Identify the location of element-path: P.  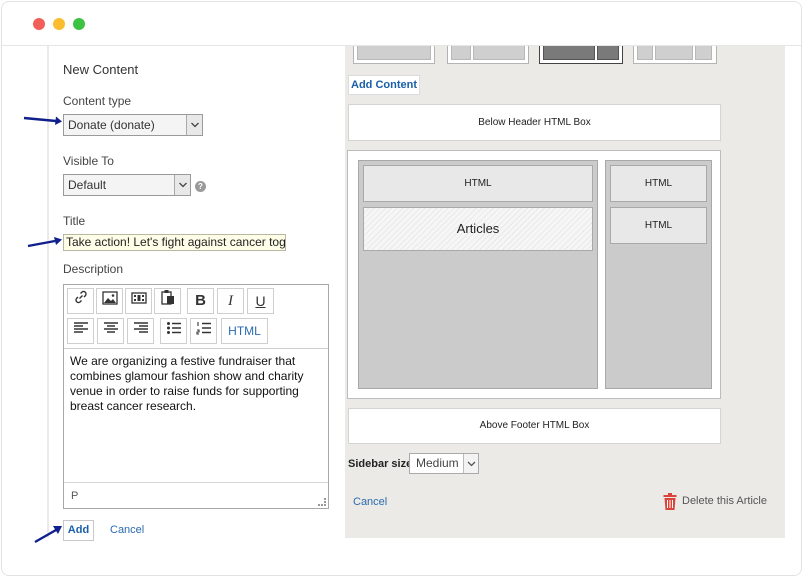
(75, 496).